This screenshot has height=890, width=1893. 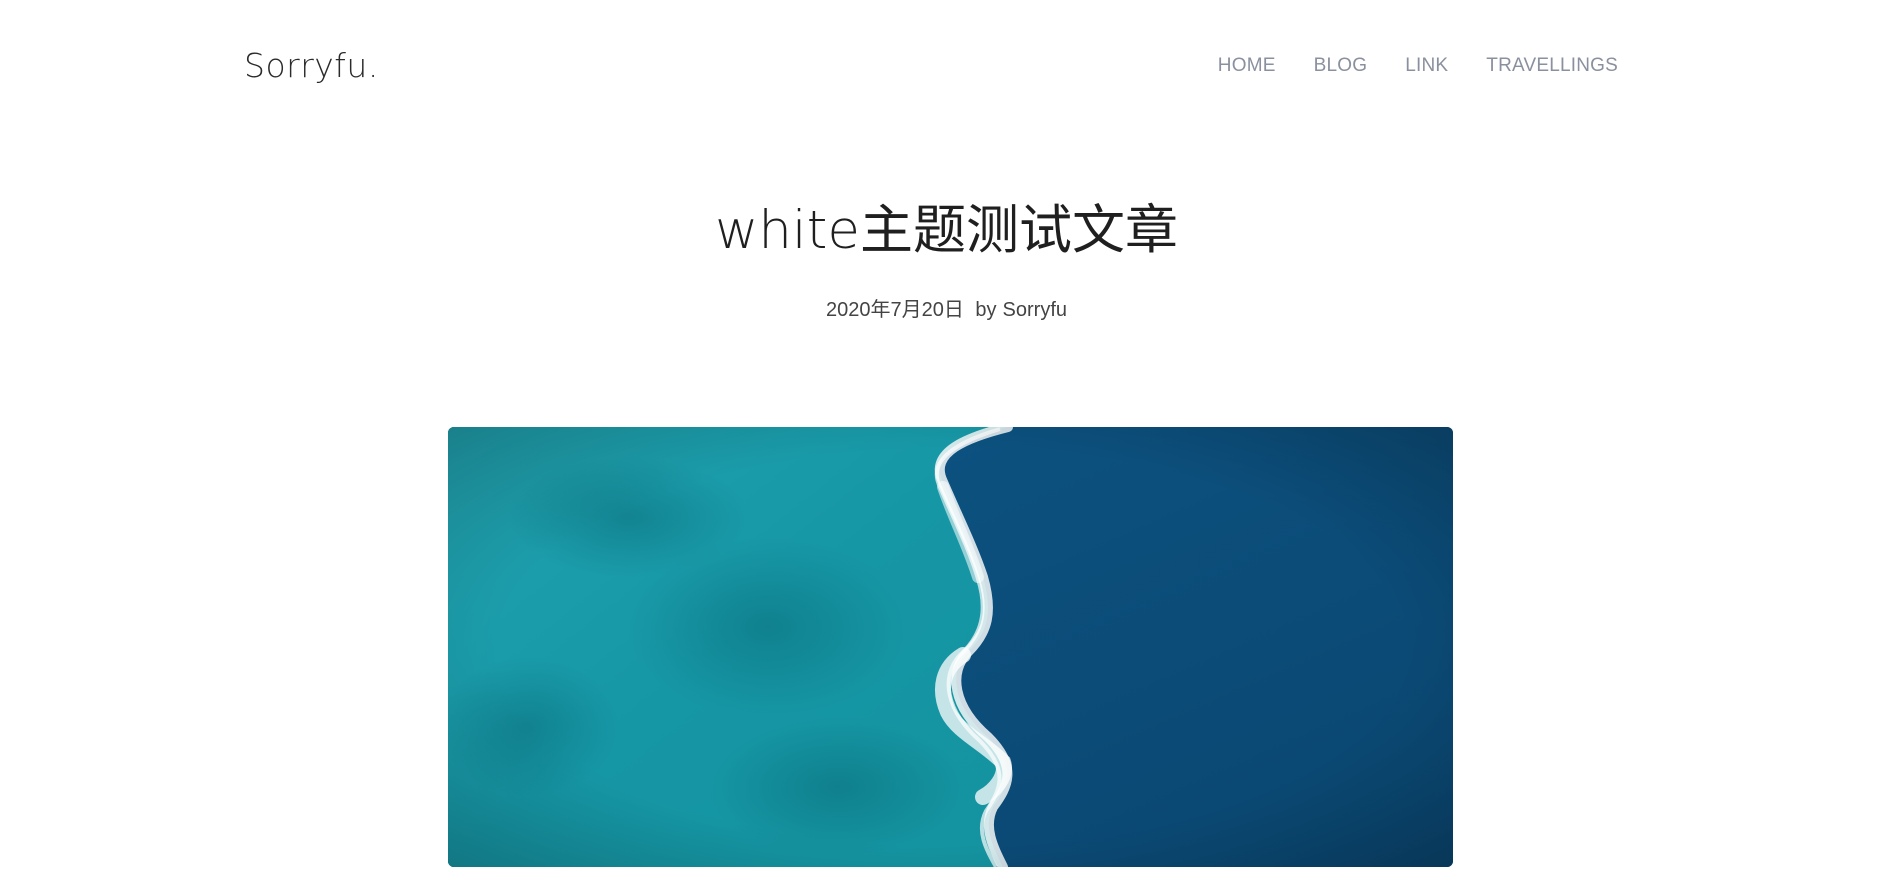 I want to click on site-header: Sorryfu. HOME BLOG LINK TRAVELLINGS, so click(x=946, y=66).